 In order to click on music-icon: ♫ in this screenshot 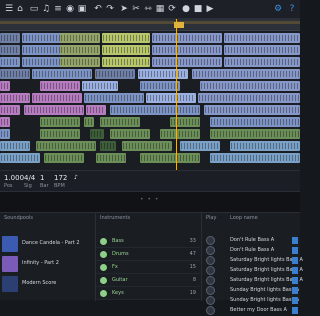, I will do `click(46, 9)`.